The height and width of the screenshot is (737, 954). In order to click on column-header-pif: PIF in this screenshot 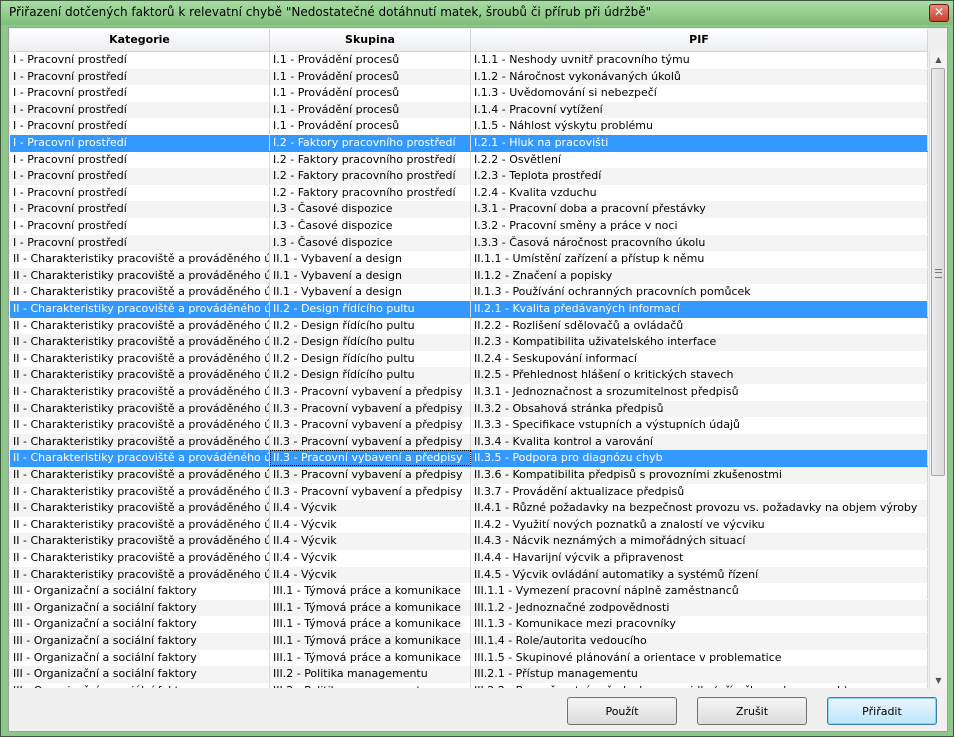, I will do `click(699, 40)`.